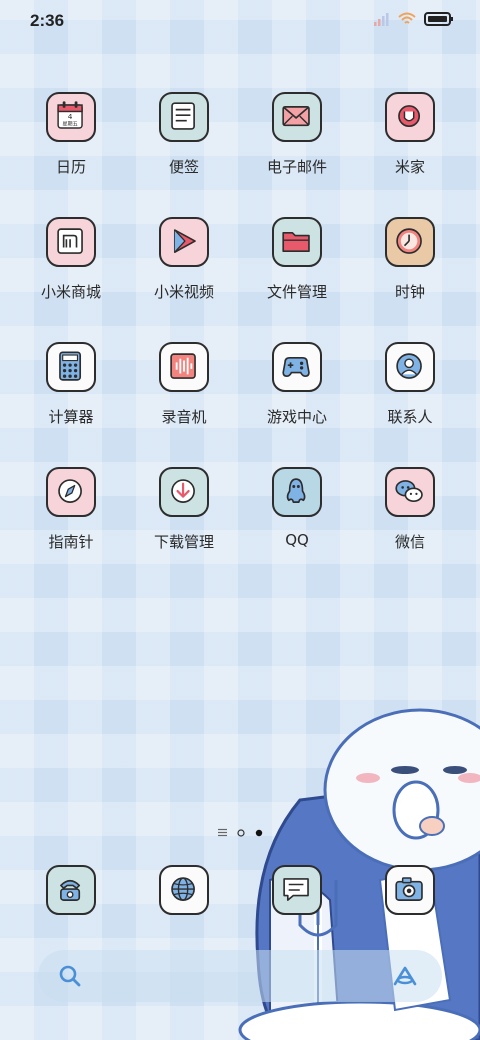 This screenshot has width=480, height=1040. Describe the element at coordinates (410, 242) in the screenshot. I see `clock-icon` at that location.